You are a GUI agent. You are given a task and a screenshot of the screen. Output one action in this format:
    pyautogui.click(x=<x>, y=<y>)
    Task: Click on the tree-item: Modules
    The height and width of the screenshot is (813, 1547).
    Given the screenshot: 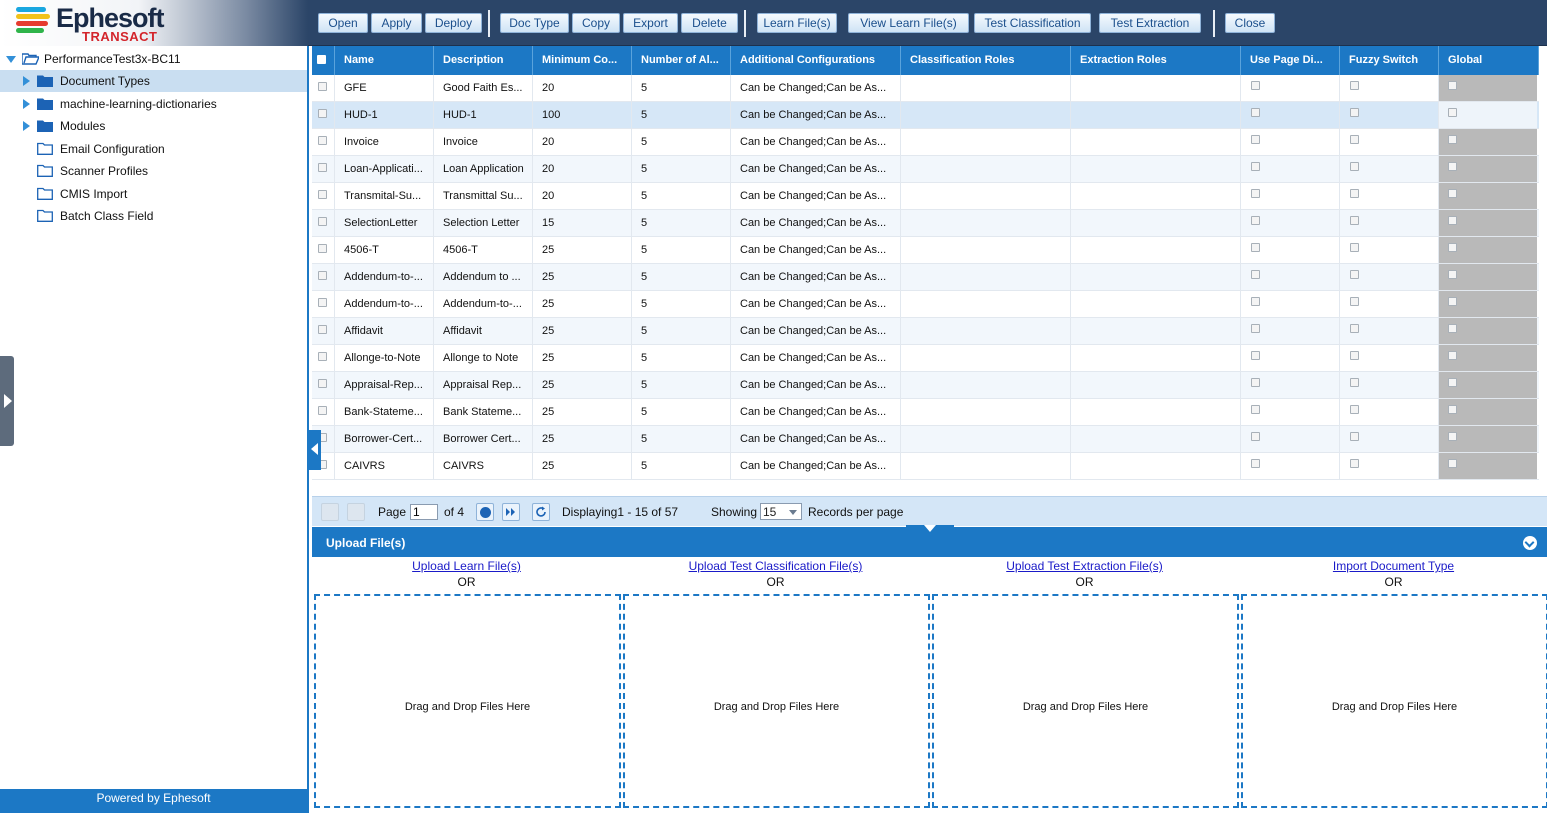 What is the action you would take?
    pyautogui.click(x=153, y=126)
    